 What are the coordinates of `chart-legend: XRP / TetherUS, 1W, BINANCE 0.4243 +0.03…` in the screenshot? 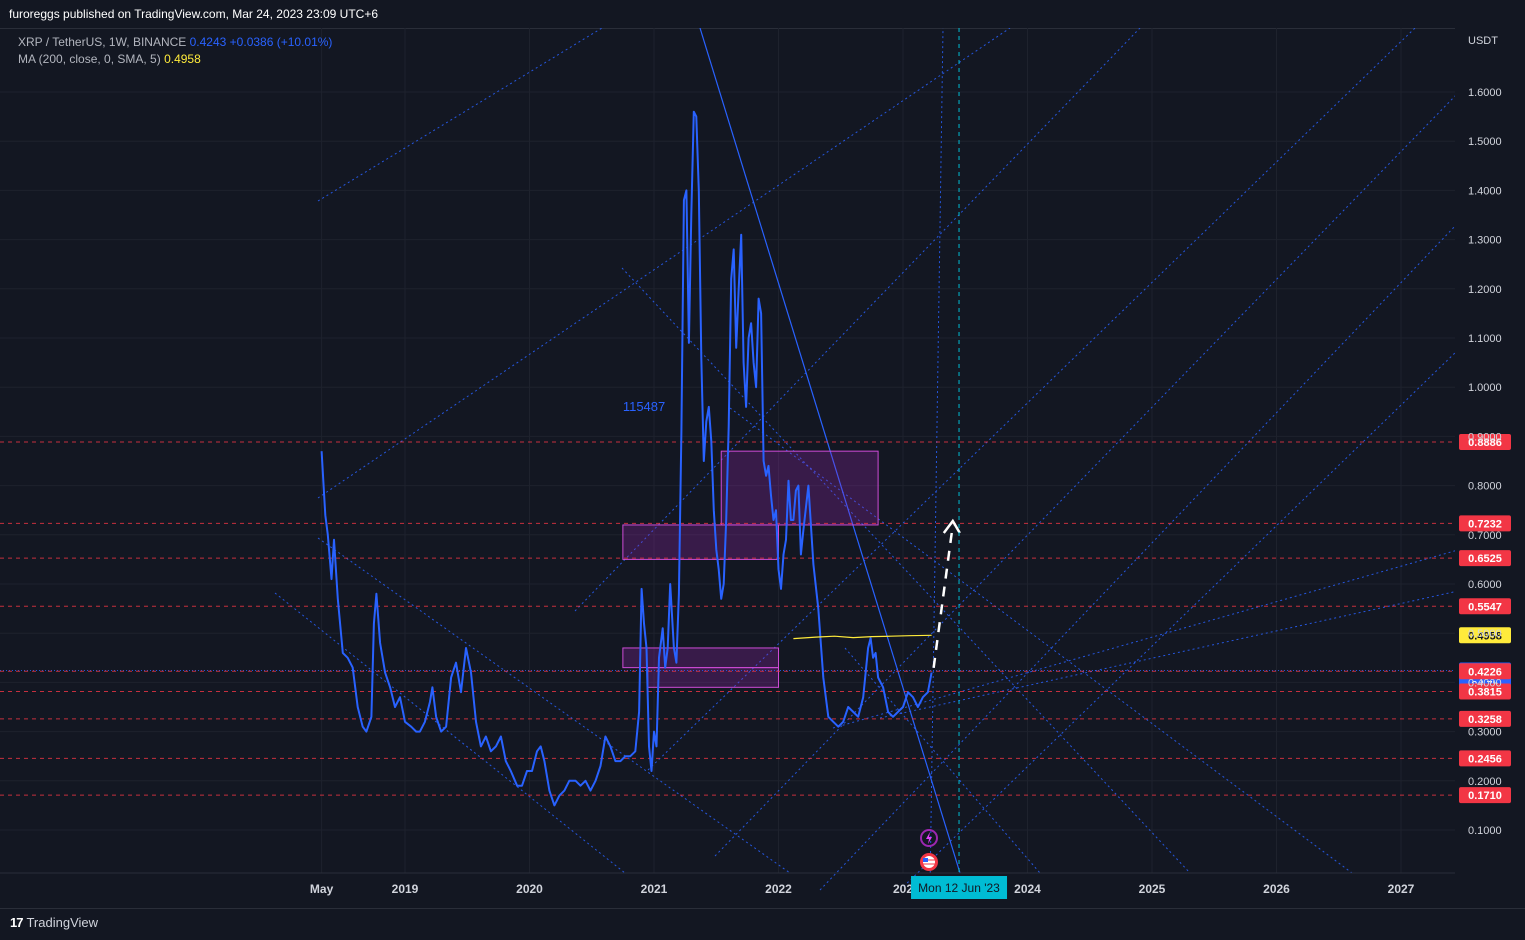 It's located at (175, 51).